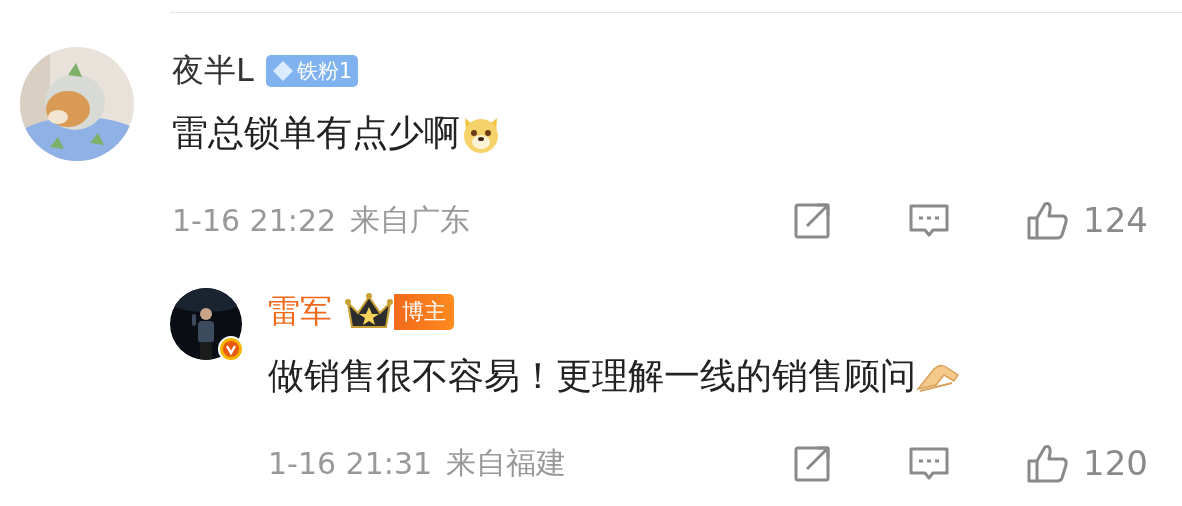 The image size is (1182, 506). Describe the element at coordinates (282, 71) in the screenshot. I see `diamond-icon` at that location.